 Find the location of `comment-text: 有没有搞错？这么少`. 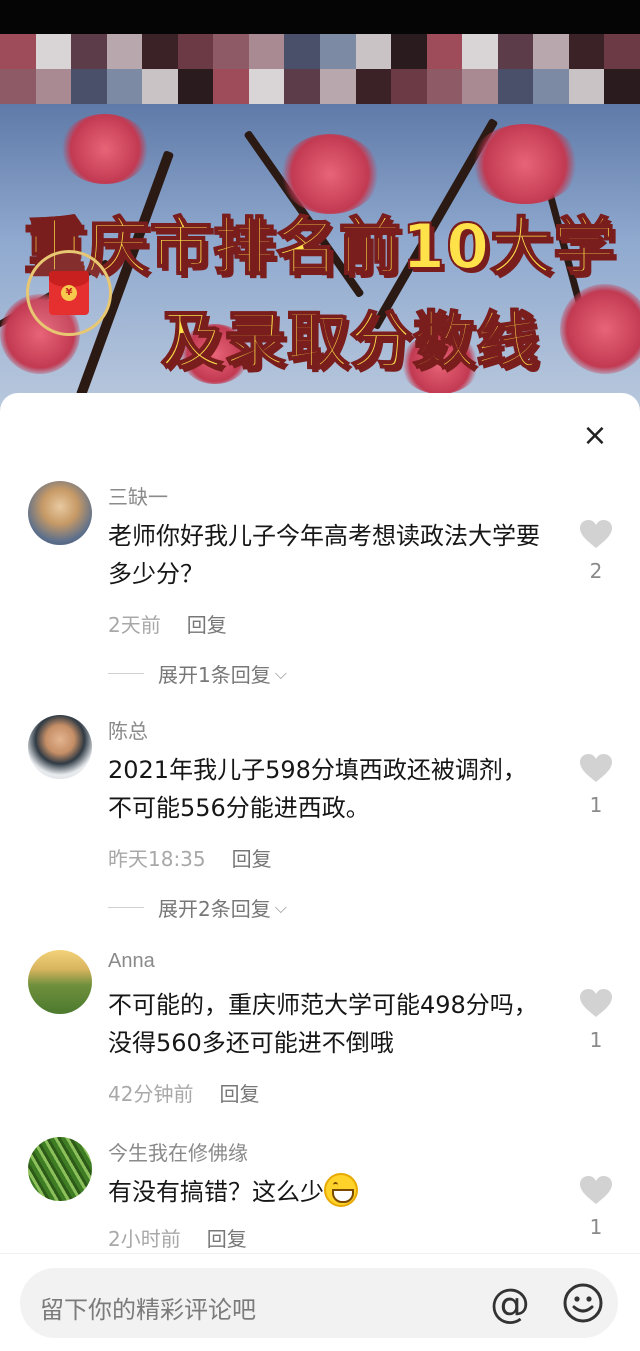

comment-text: 有没有搞错？这么少 is located at coordinates (328, 1192).